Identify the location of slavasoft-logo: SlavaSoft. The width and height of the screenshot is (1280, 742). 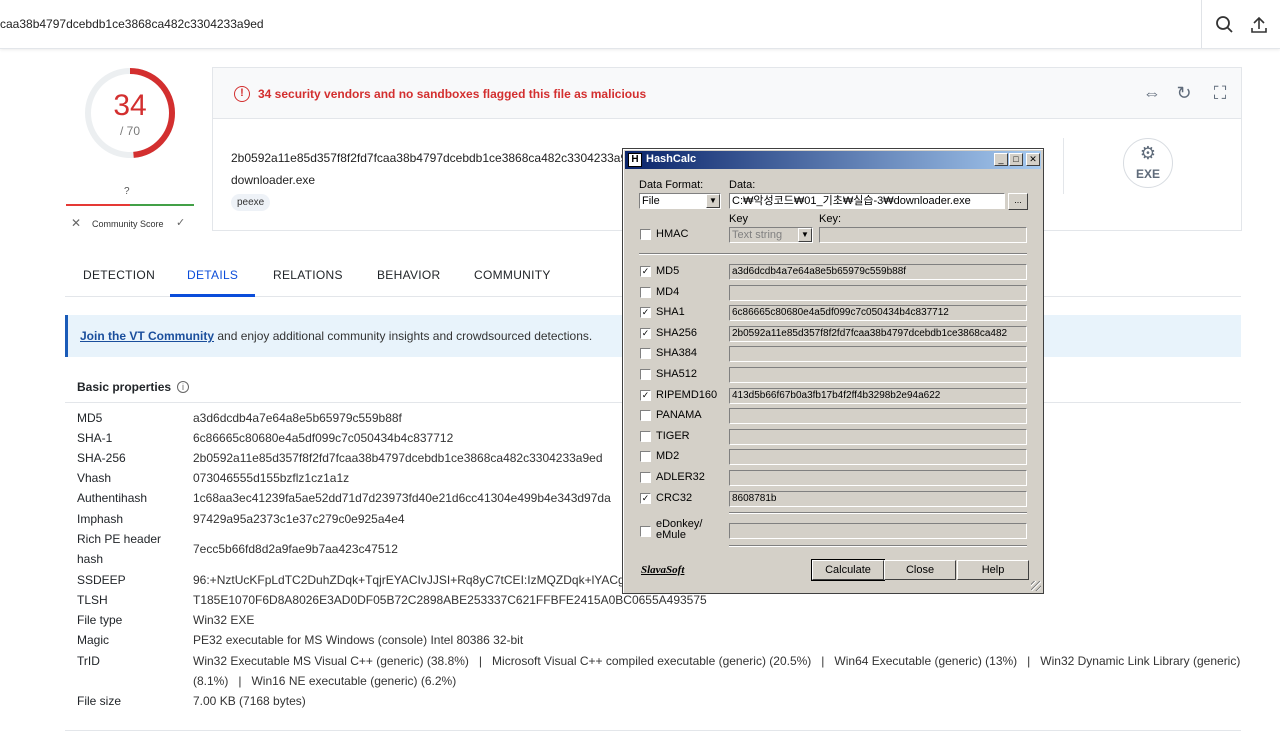
(662, 570).